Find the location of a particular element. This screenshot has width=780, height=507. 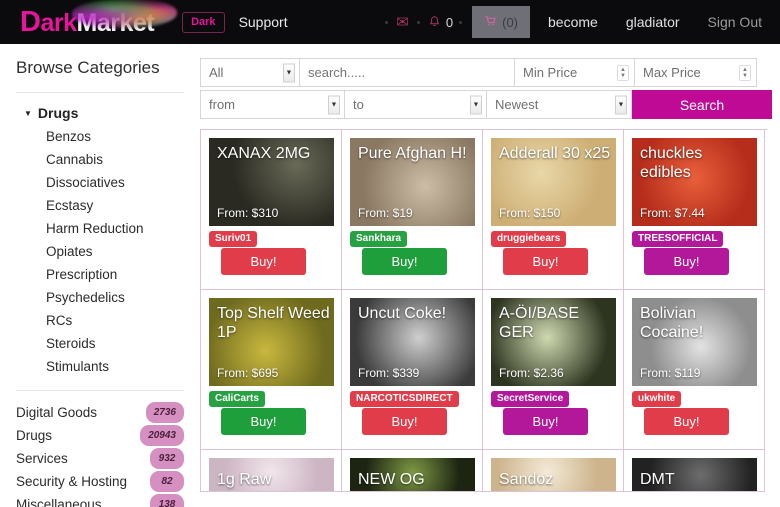

date-to-select: to ▼ is located at coordinates (416, 104).